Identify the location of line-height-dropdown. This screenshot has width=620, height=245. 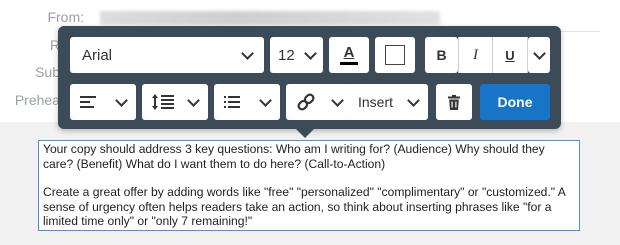
(175, 102).